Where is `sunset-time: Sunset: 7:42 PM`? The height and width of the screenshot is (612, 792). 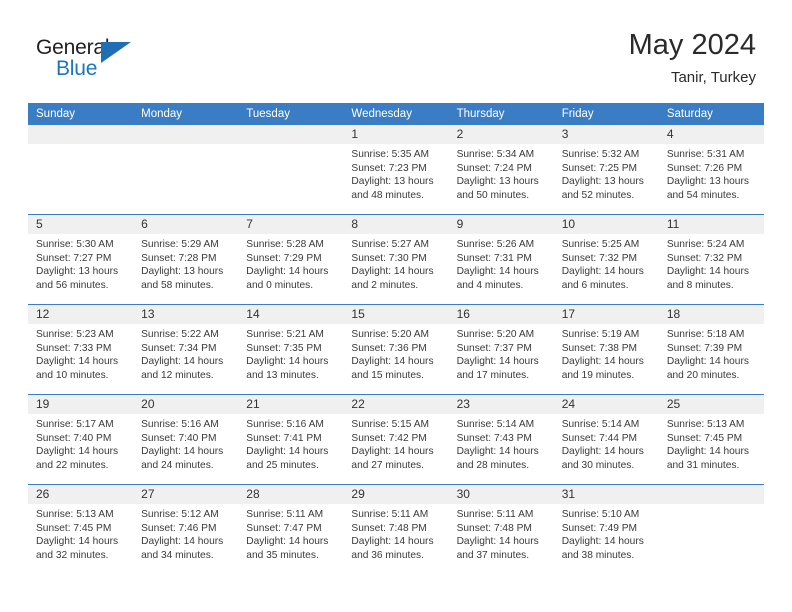 sunset-time: Sunset: 7:42 PM is located at coordinates (389, 438).